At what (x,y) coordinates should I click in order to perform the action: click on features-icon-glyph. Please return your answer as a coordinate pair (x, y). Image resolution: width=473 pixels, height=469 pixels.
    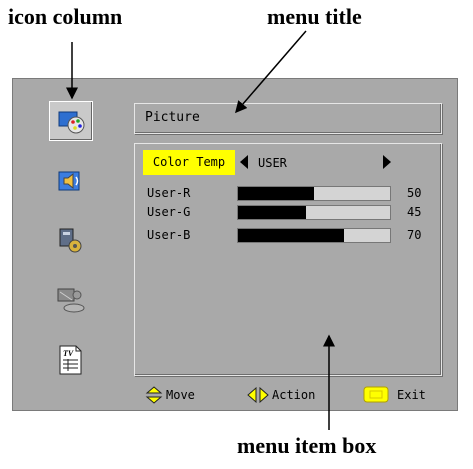
    Looking at the image, I should click on (71, 300).